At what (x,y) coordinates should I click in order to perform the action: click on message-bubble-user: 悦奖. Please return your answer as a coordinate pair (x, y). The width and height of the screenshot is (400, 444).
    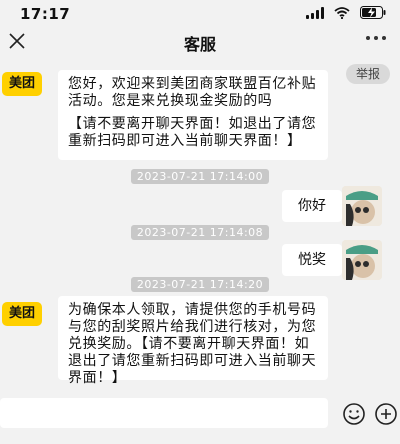
    Looking at the image, I should click on (312, 260).